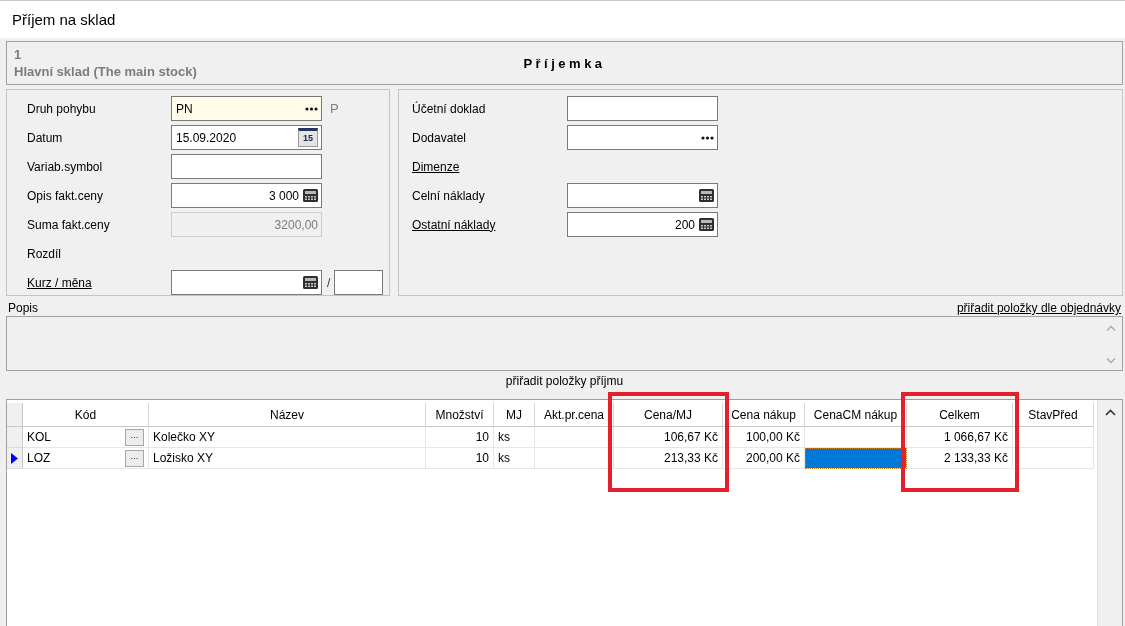 The height and width of the screenshot is (626, 1125). Describe the element at coordinates (105, 71) in the screenshot. I see `warehouse-name: Hlavní sklad (The main stock)` at that location.